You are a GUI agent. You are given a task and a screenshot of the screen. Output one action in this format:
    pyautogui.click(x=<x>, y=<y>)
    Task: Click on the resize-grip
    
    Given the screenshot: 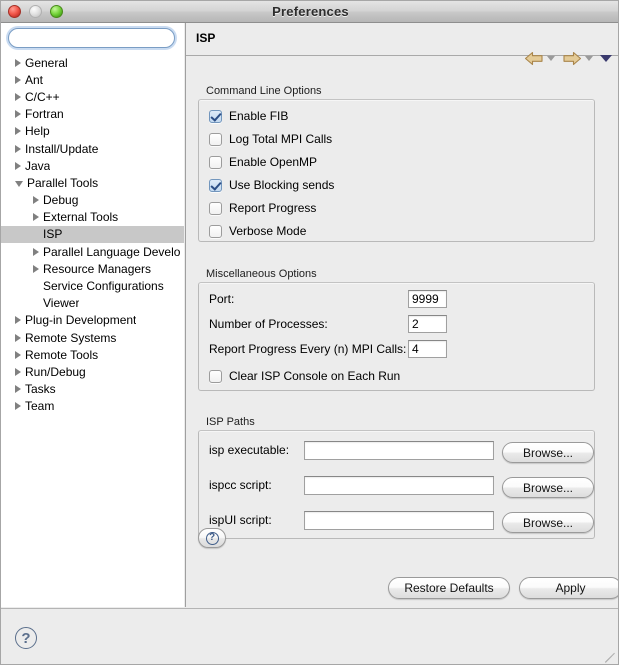 What is the action you would take?
    pyautogui.click(x=611, y=657)
    